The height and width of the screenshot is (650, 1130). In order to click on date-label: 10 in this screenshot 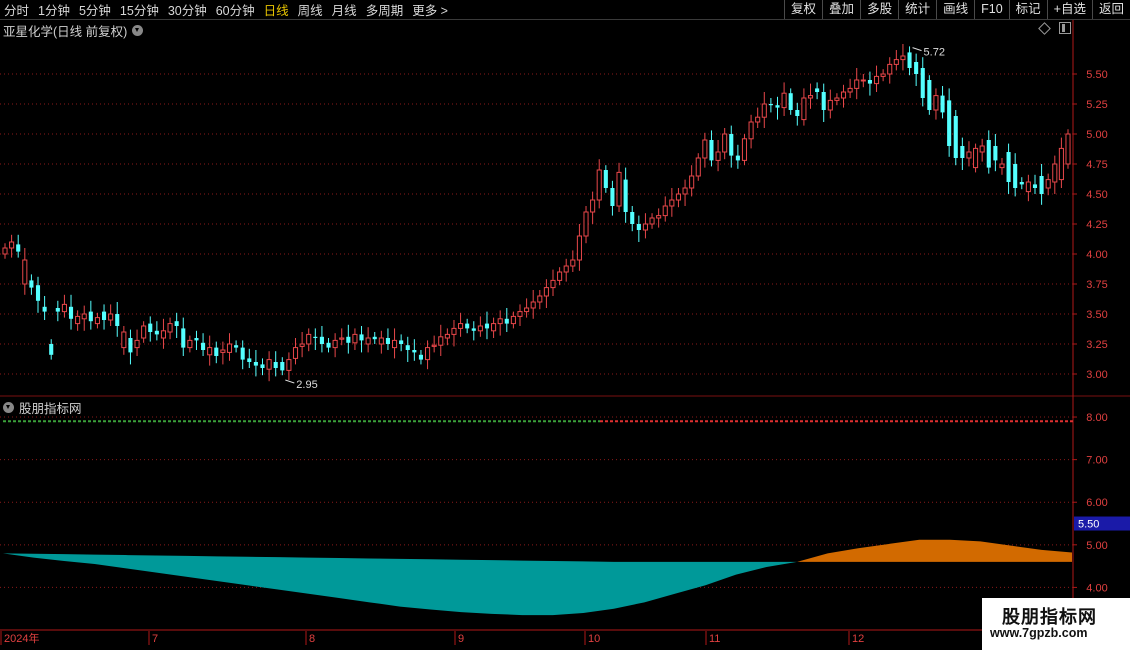, I will do `click(594, 639)`.